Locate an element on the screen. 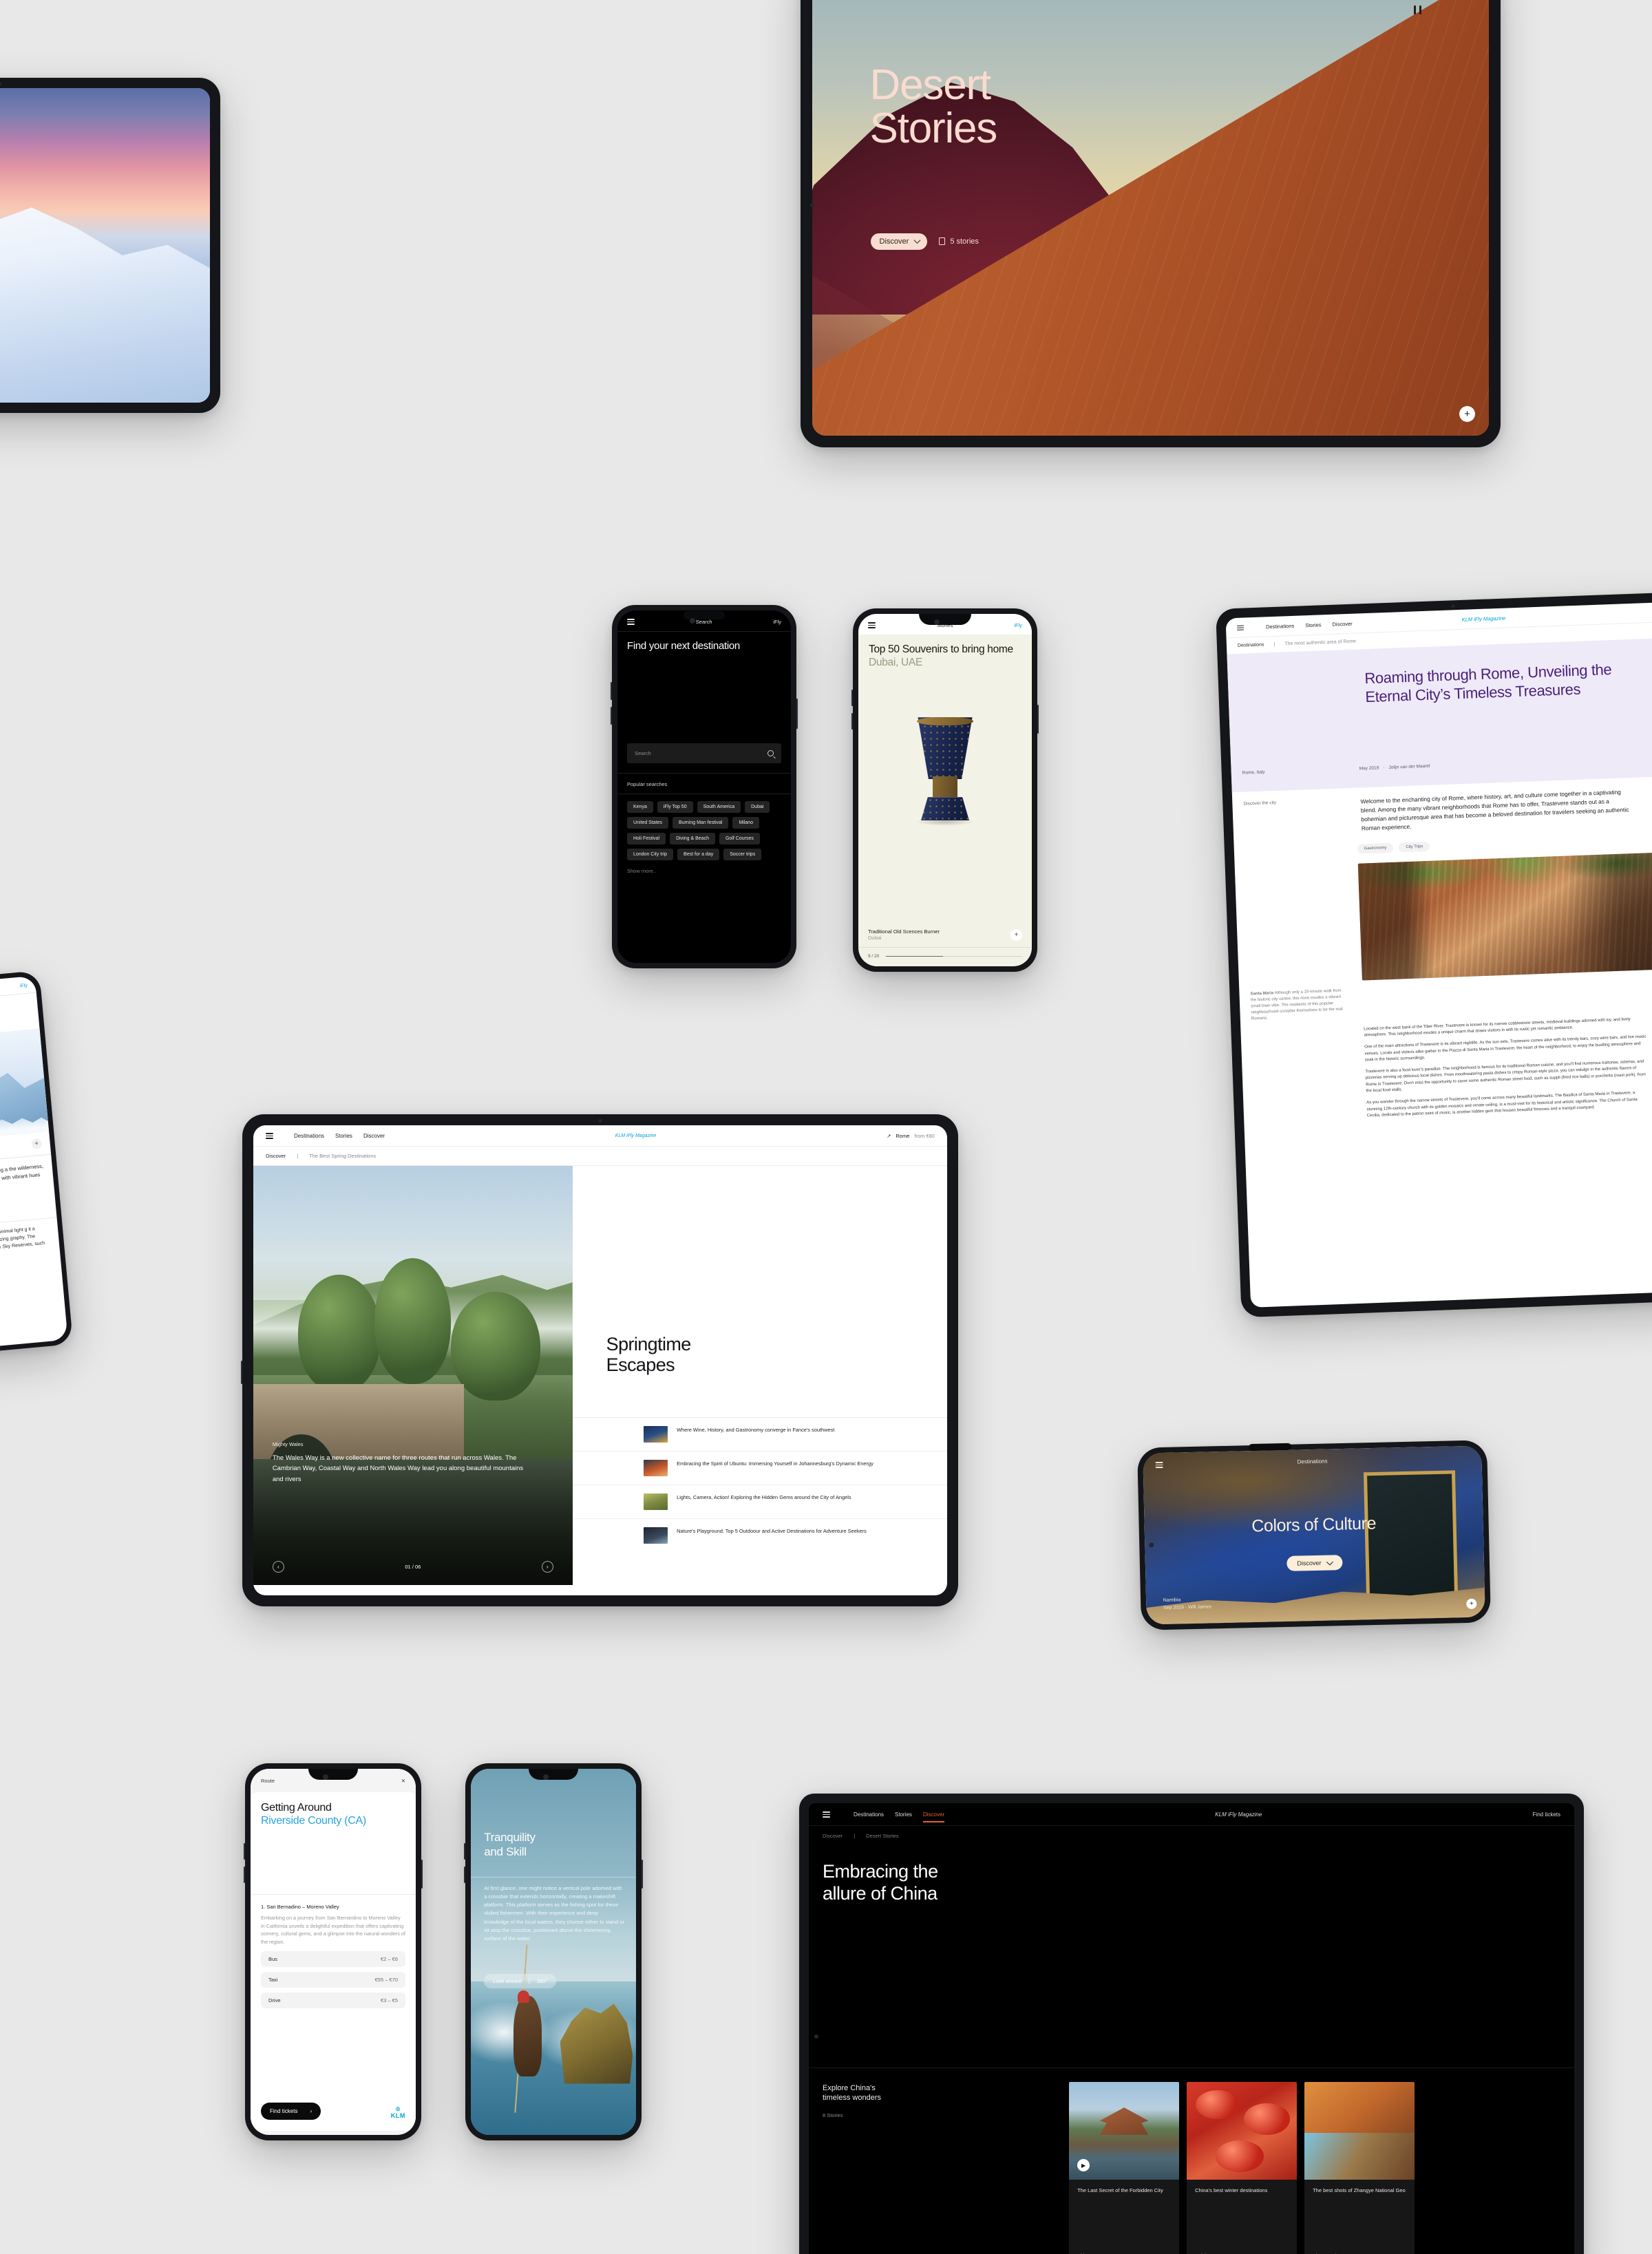 Image resolution: width=1652 pixels, height=2254 pixels. slide-counter: 01 / 06 is located at coordinates (413, 1566).